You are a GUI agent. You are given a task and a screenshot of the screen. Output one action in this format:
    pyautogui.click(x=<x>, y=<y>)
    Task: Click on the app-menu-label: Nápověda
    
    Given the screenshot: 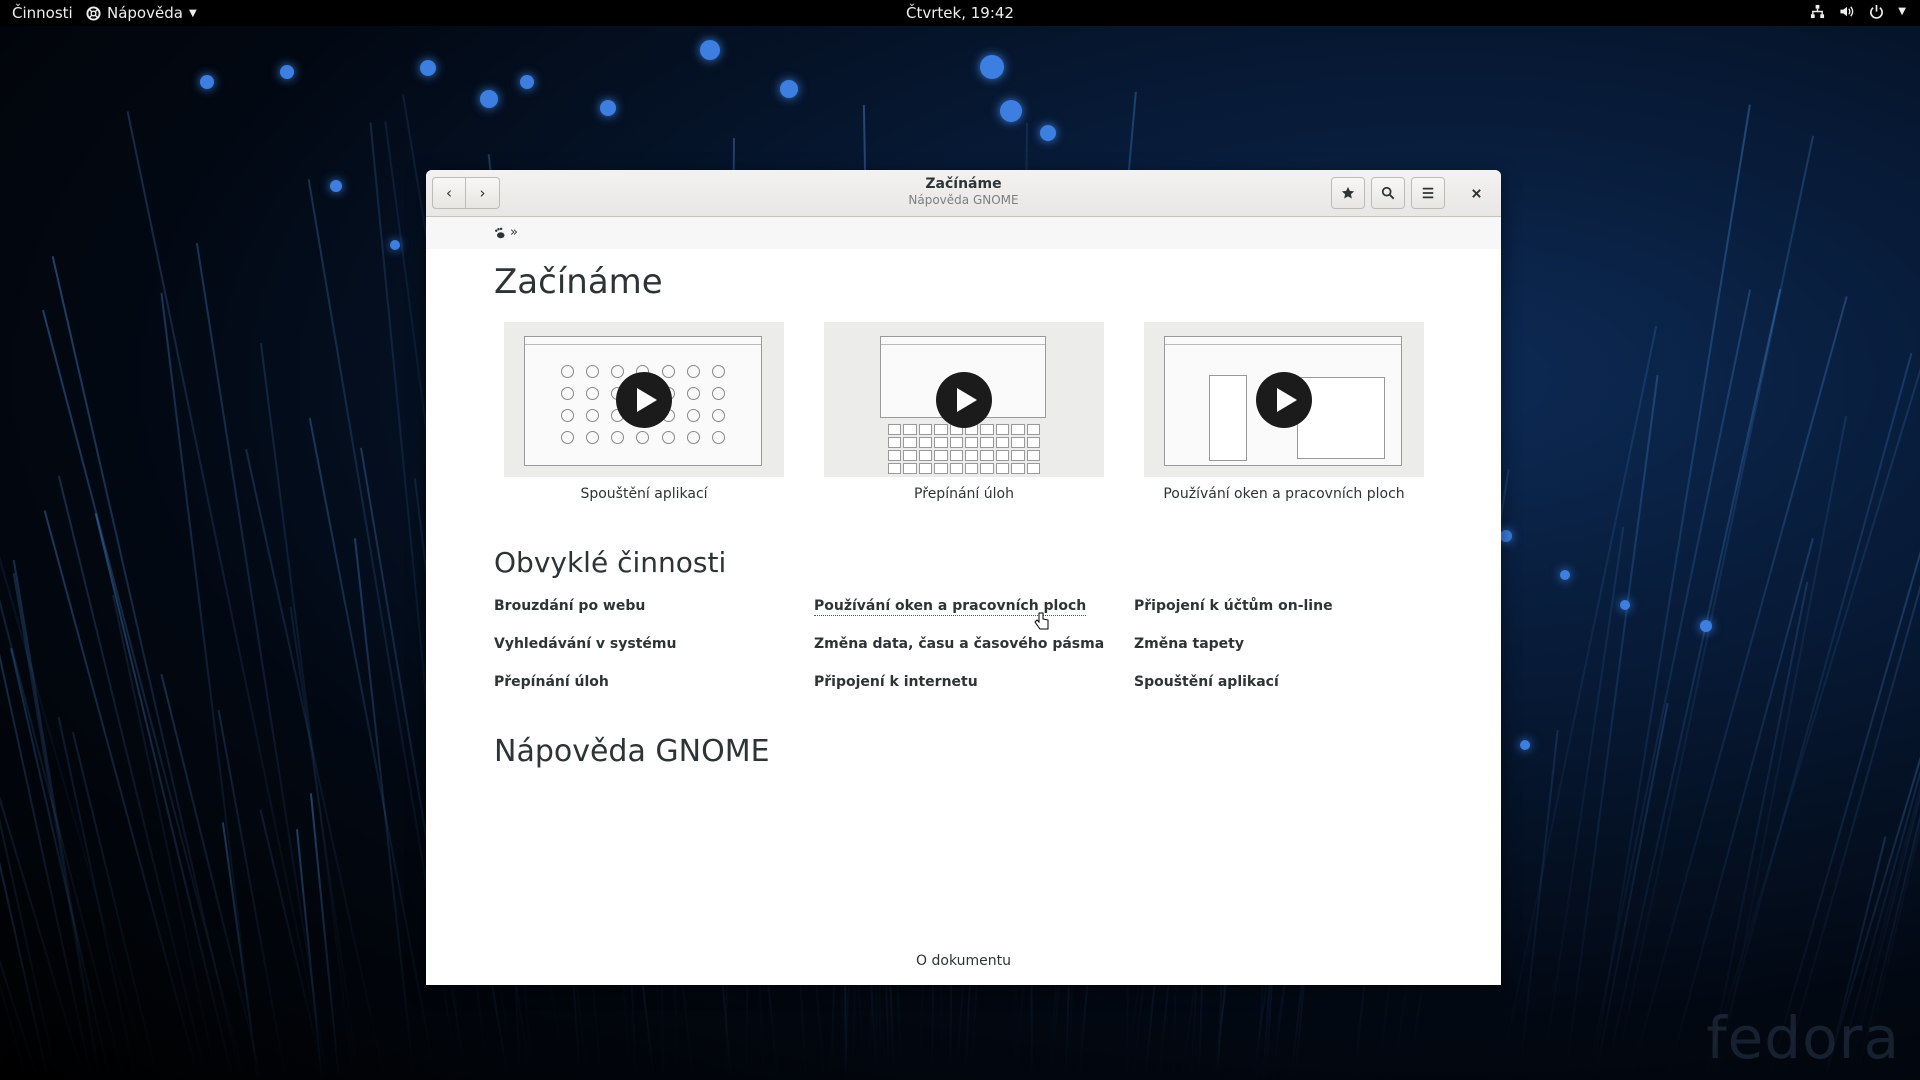 What is the action you would take?
    pyautogui.click(x=145, y=13)
    